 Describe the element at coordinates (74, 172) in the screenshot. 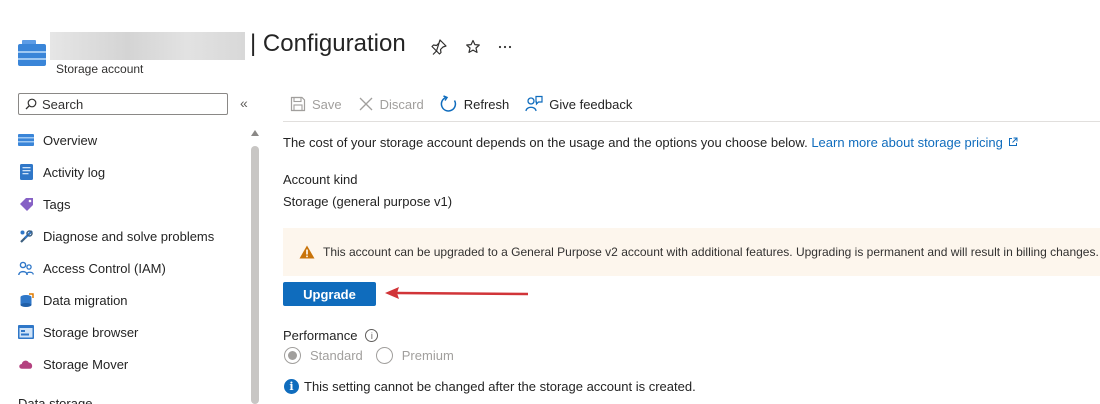

I see `sidebar-item-label: Activity log` at that location.